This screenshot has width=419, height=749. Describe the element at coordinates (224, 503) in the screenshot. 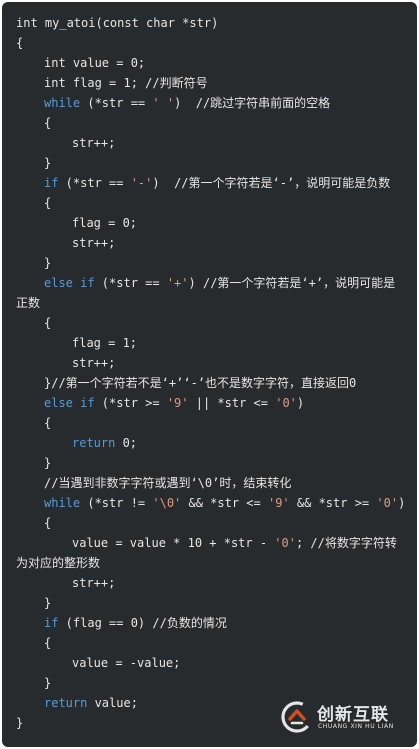

I see `code-text: && *str <=` at that location.